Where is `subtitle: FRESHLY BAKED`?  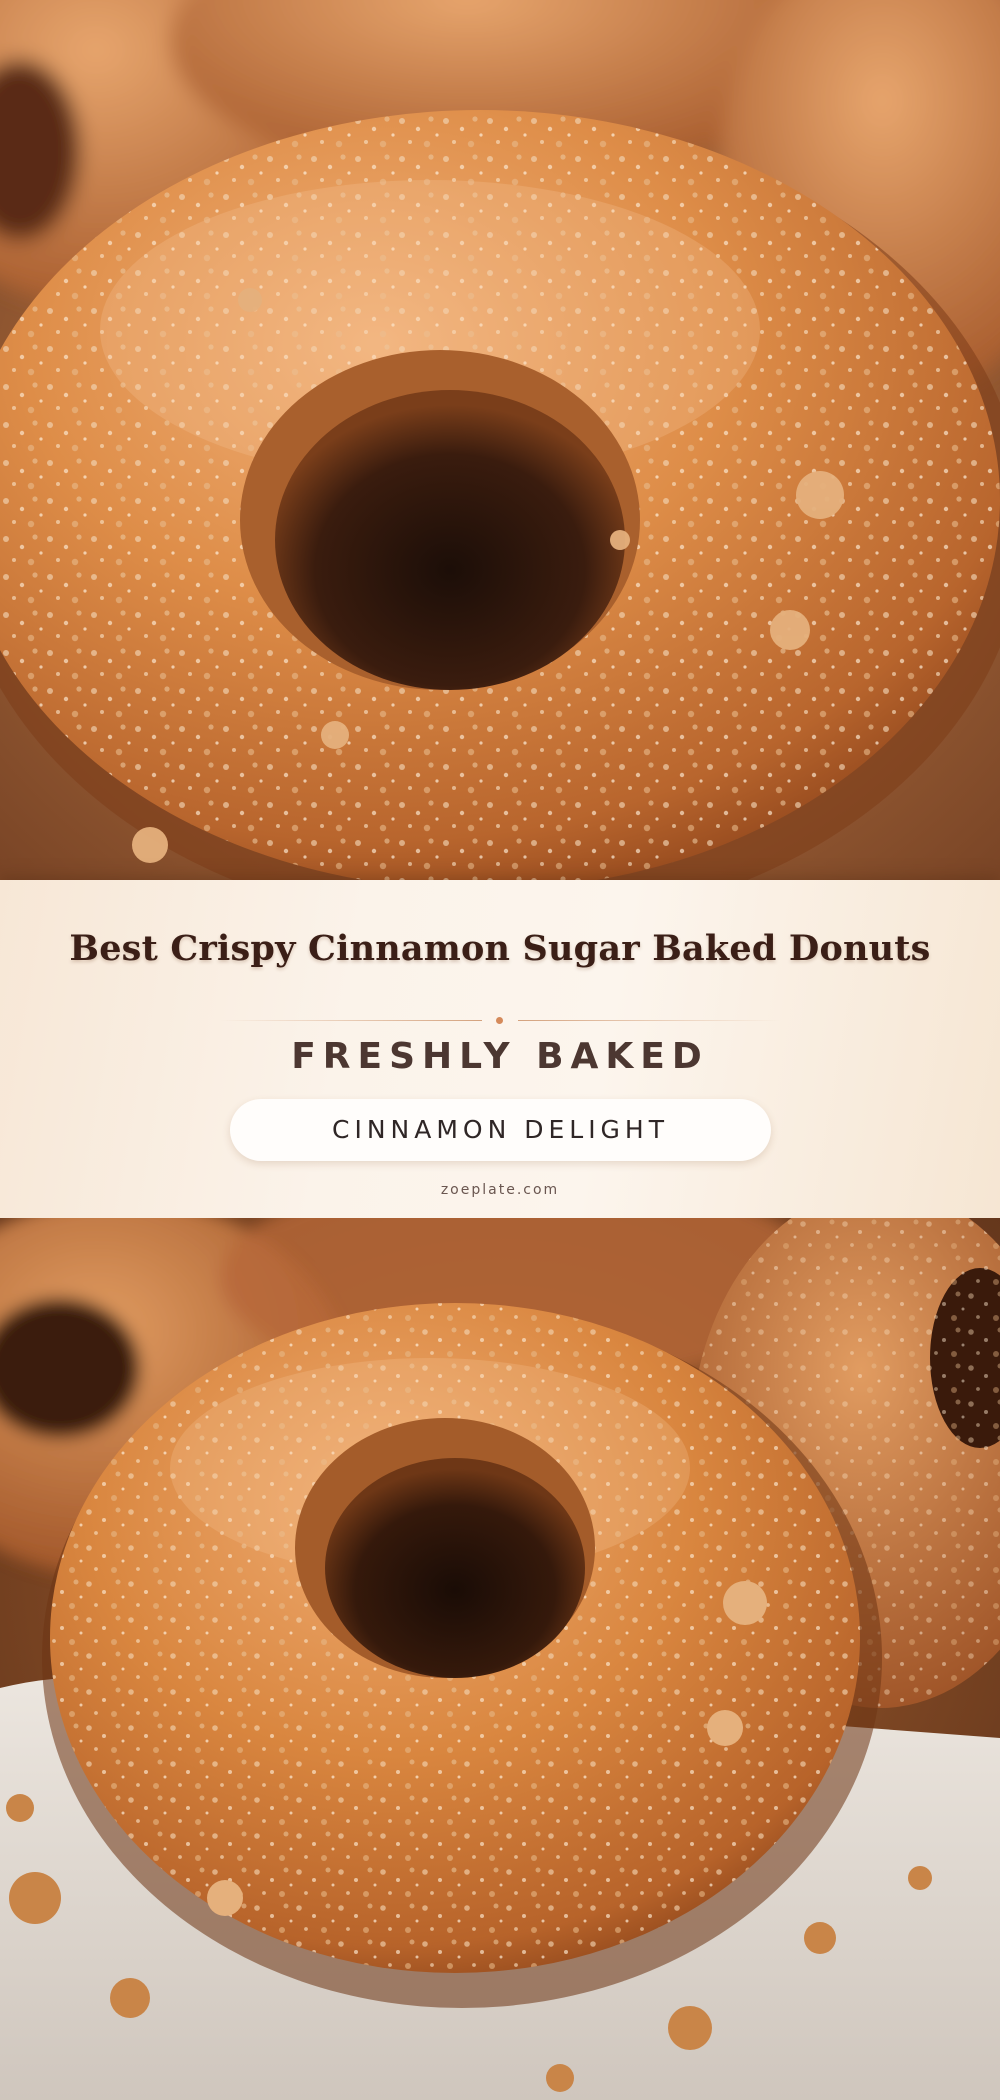 subtitle: FRESHLY BAKED is located at coordinates (500, 1056).